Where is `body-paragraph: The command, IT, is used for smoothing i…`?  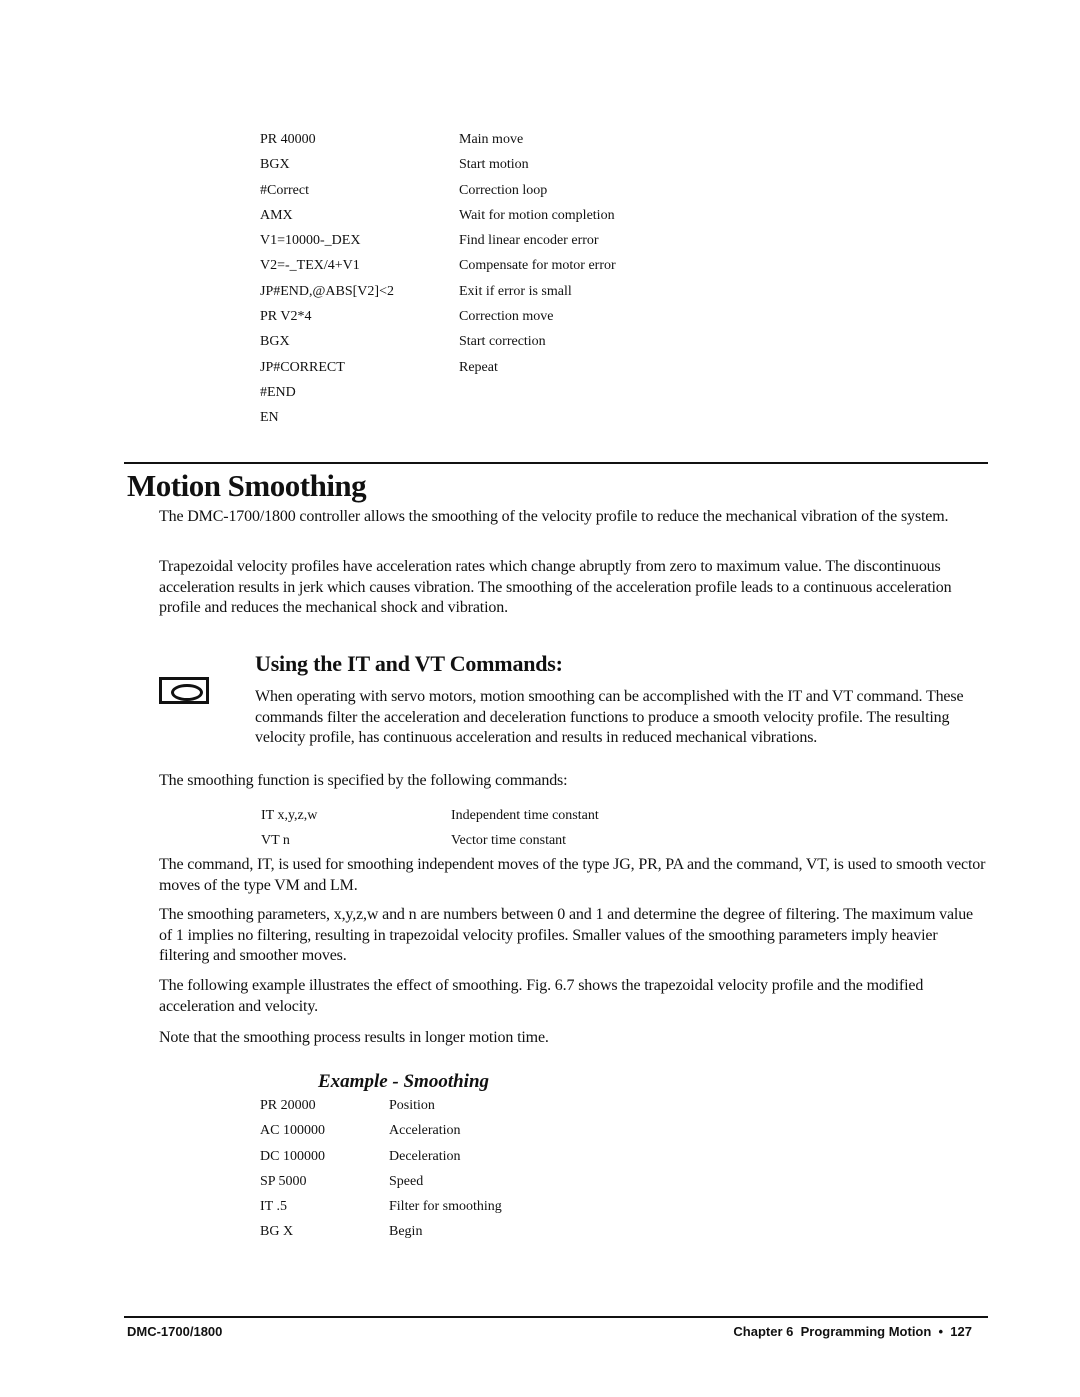
body-paragraph: The command, IT, is used for smoothing i… is located at coordinates (572, 875).